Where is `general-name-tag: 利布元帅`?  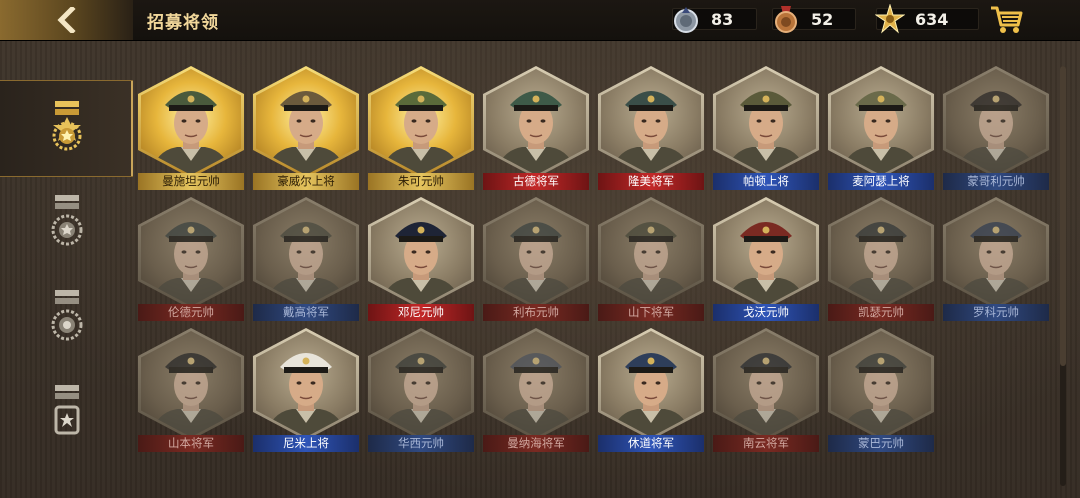 general-name-tag: 利布元帅 is located at coordinates (536, 312).